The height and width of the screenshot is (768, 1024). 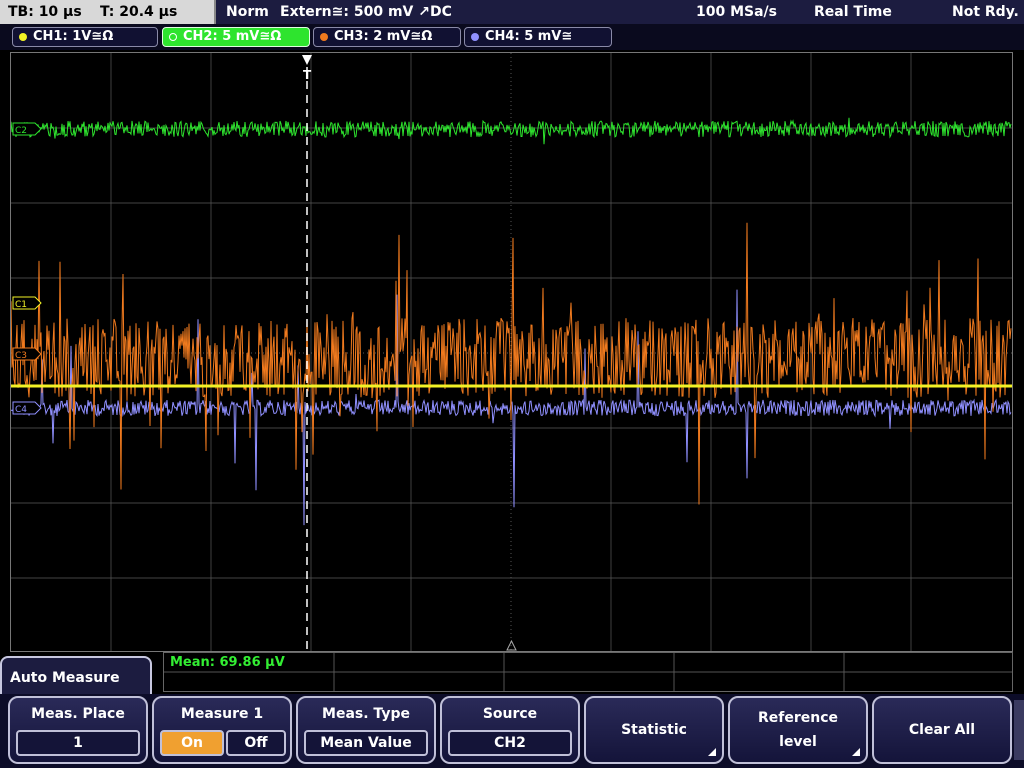 I want to click on channel-label: CH4: 5 mV≅, so click(x=529, y=36).